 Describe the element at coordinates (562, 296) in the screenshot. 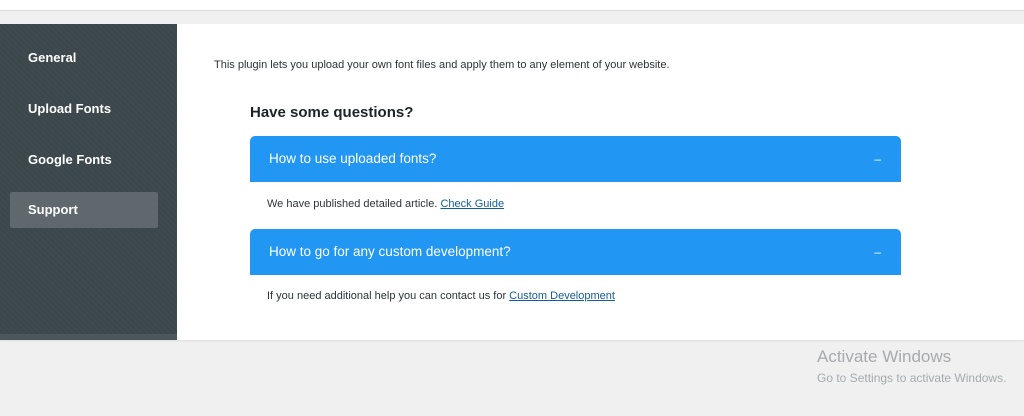

I see `custom-development-link: Custom Development` at that location.